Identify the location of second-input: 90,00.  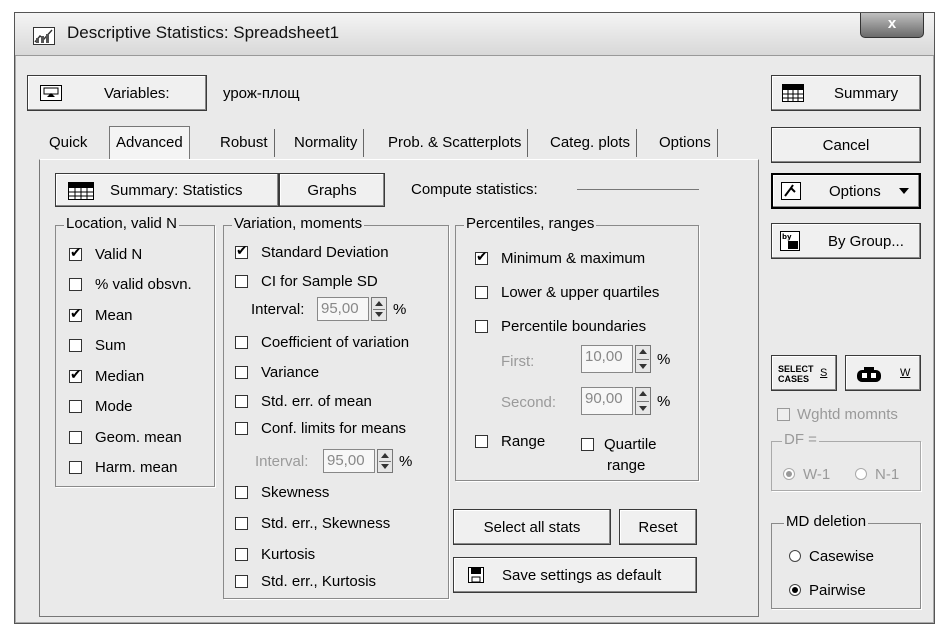
(607, 401).